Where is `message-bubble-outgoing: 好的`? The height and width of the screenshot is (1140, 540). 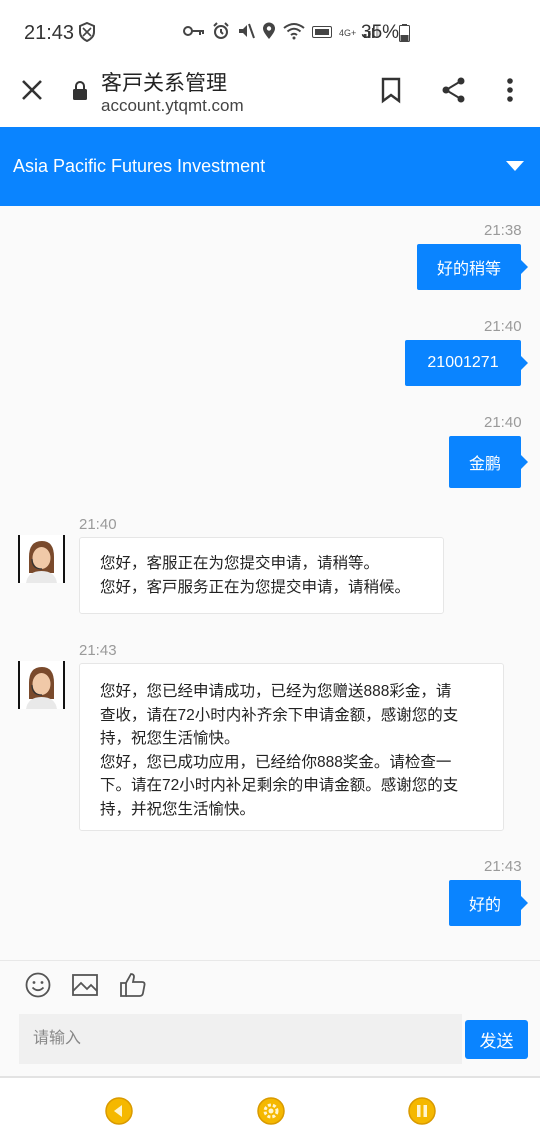
message-bubble-outgoing: 好的 is located at coordinates (488, 903).